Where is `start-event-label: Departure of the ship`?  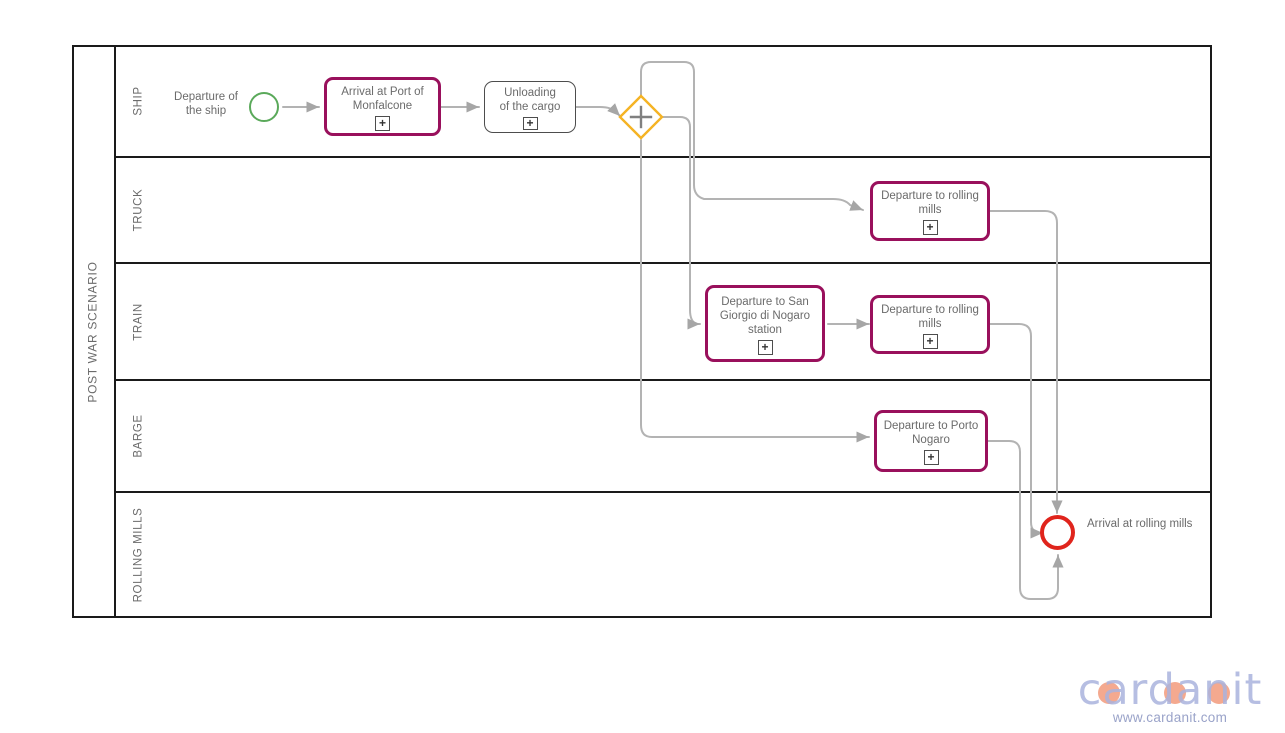
start-event-label: Departure of the ship is located at coordinates (206, 104).